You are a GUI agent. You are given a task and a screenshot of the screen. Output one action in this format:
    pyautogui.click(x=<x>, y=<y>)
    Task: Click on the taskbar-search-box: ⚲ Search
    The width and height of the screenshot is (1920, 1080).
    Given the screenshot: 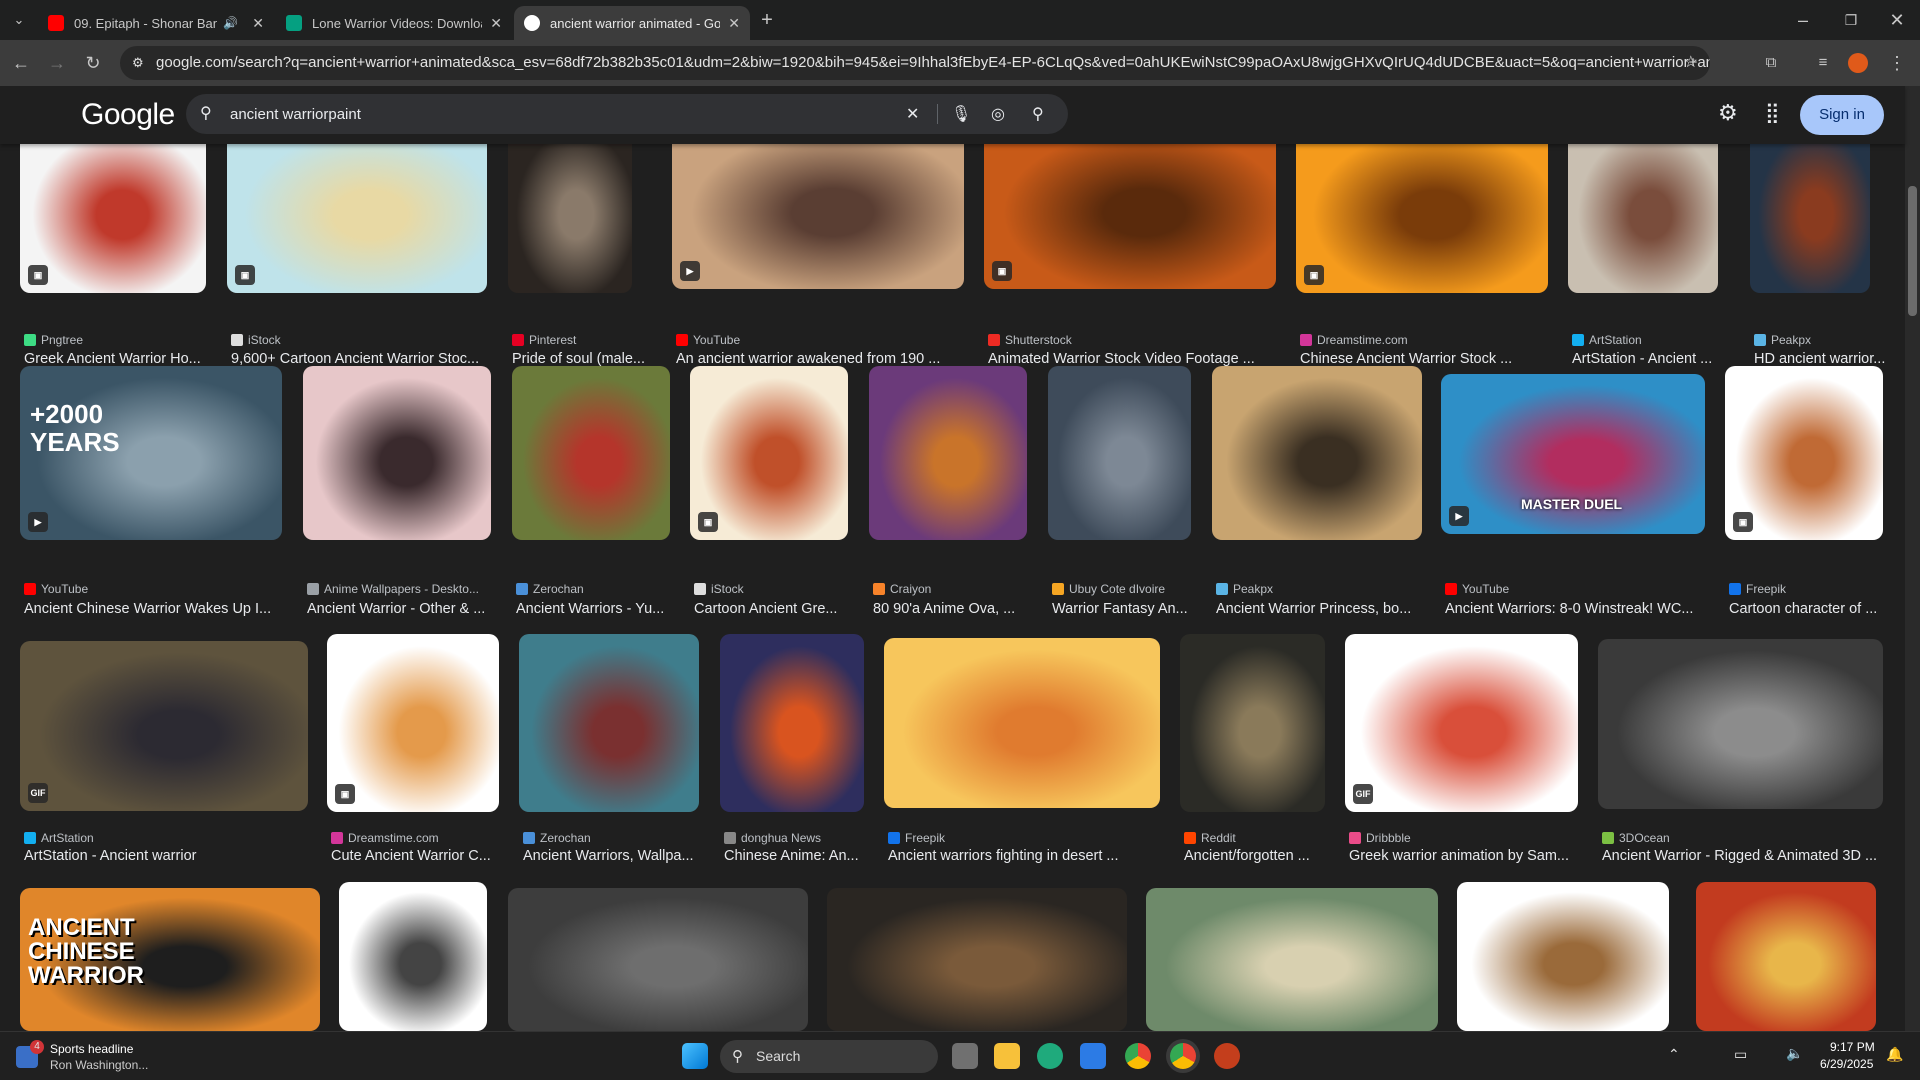 What is the action you would take?
    pyautogui.click(x=829, y=1056)
    